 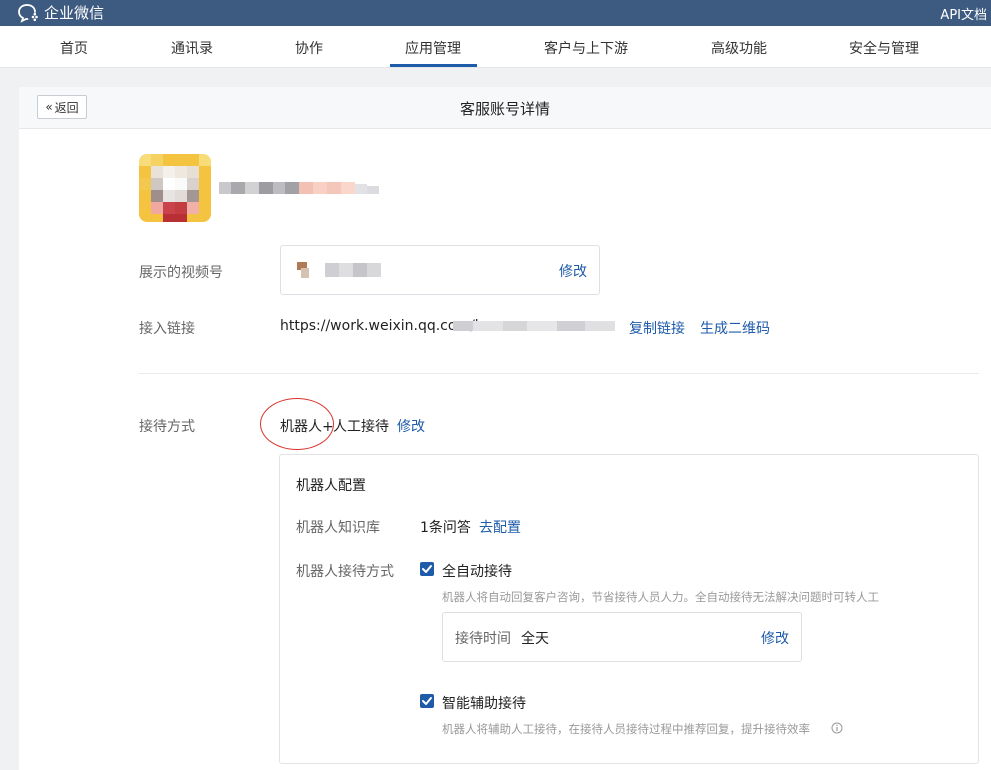 What do you see at coordinates (74, 48) in the screenshot?
I see `nav-home: 首页` at bounding box center [74, 48].